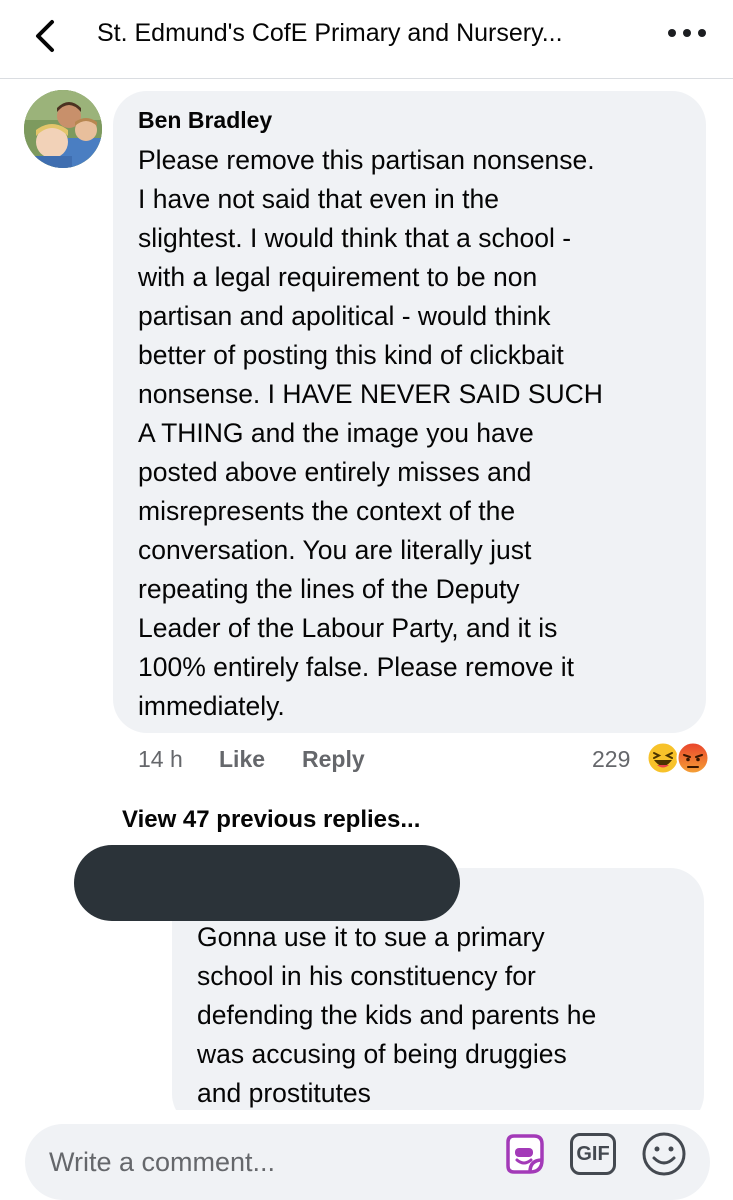 This screenshot has width=733, height=1200. Describe the element at coordinates (611, 759) in the screenshot. I see `reaction-count: 229` at that location.